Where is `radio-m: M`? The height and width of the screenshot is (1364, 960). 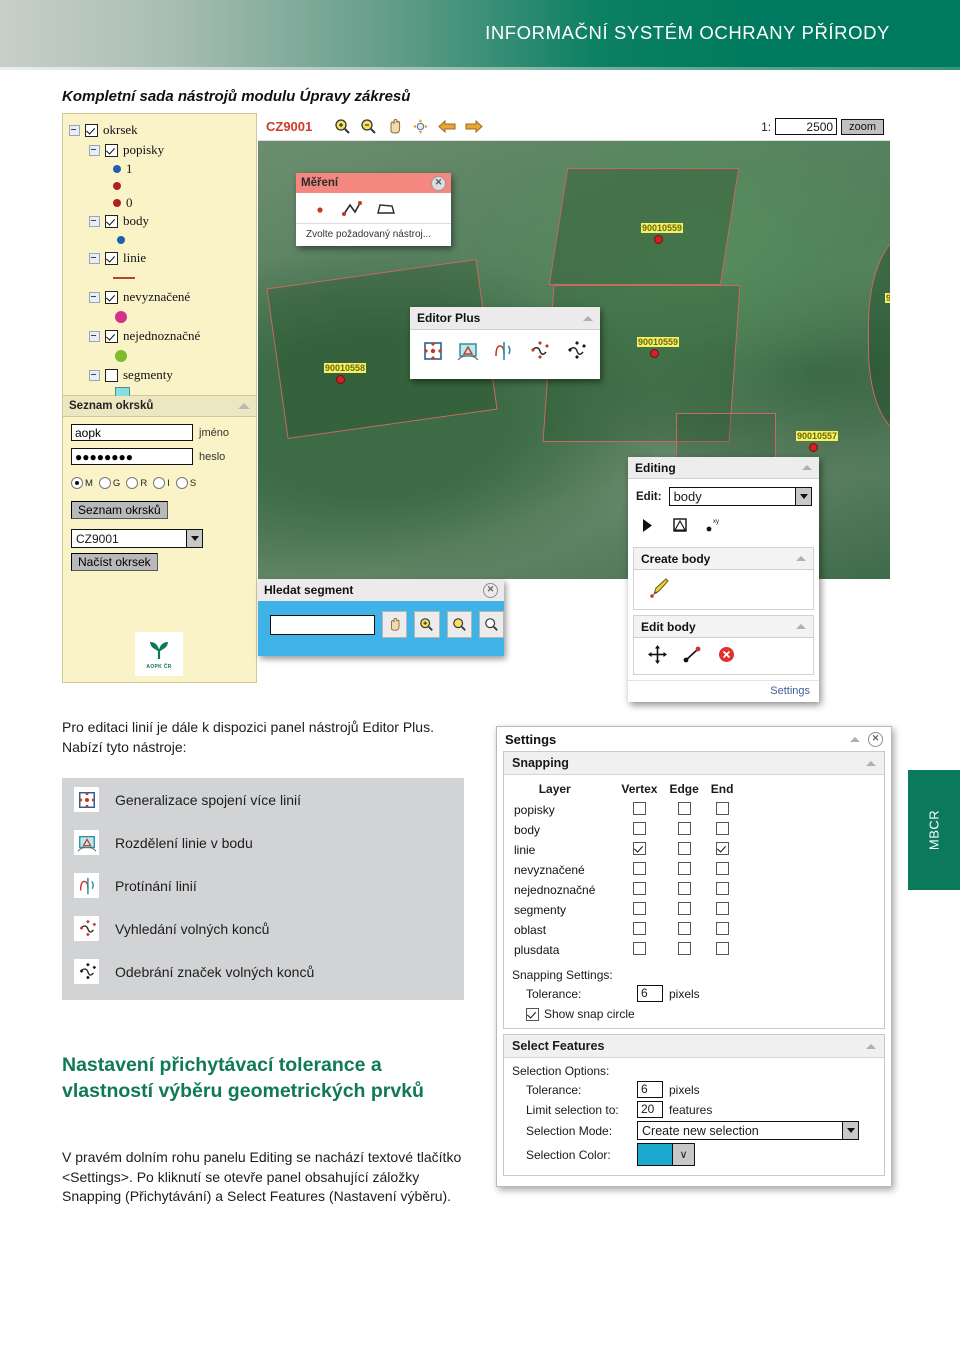
radio-m: M is located at coordinates (82, 483).